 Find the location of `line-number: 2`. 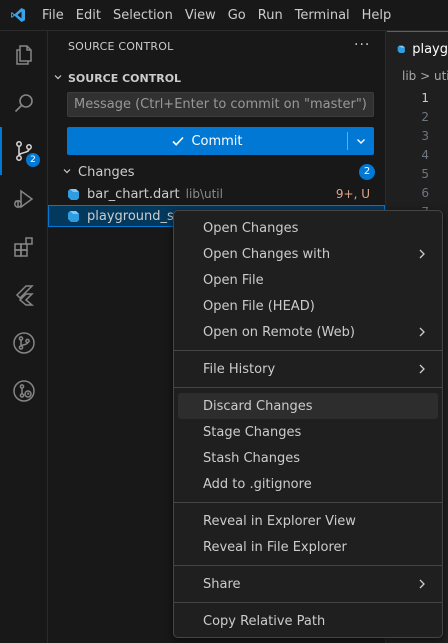

line-number: 2 is located at coordinates (425, 117).